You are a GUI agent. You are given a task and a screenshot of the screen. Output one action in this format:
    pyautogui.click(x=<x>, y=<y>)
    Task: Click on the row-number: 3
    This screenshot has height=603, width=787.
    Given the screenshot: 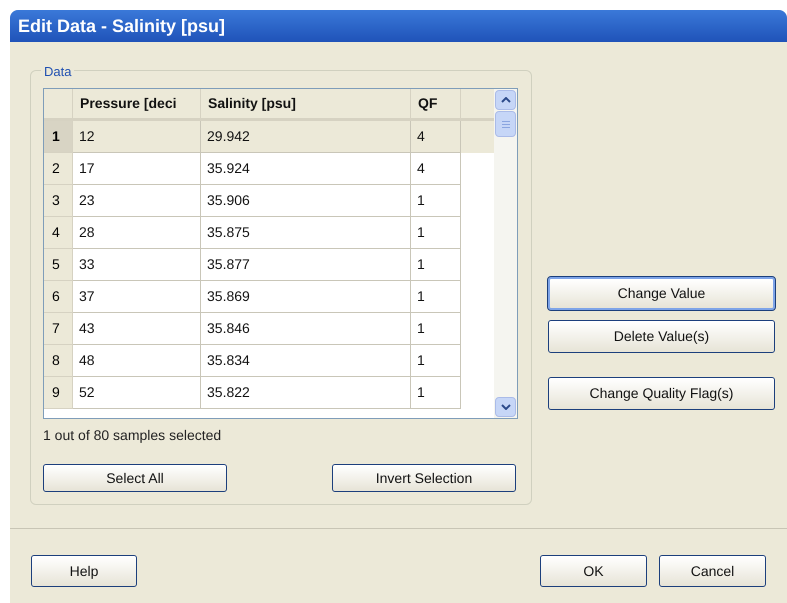 What is the action you would take?
    pyautogui.click(x=58, y=201)
    